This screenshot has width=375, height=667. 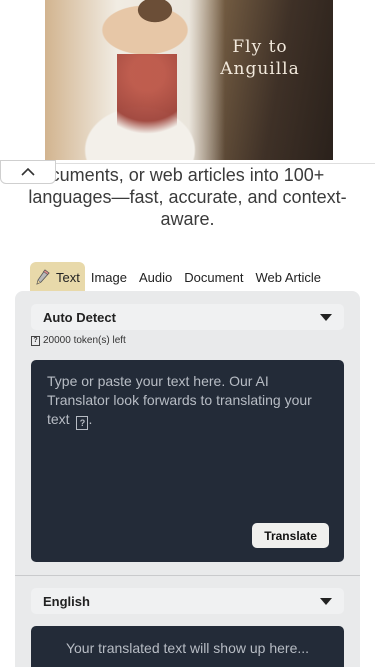 I want to click on token-counter: ? 20000 token(s) left, so click(x=78, y=340).